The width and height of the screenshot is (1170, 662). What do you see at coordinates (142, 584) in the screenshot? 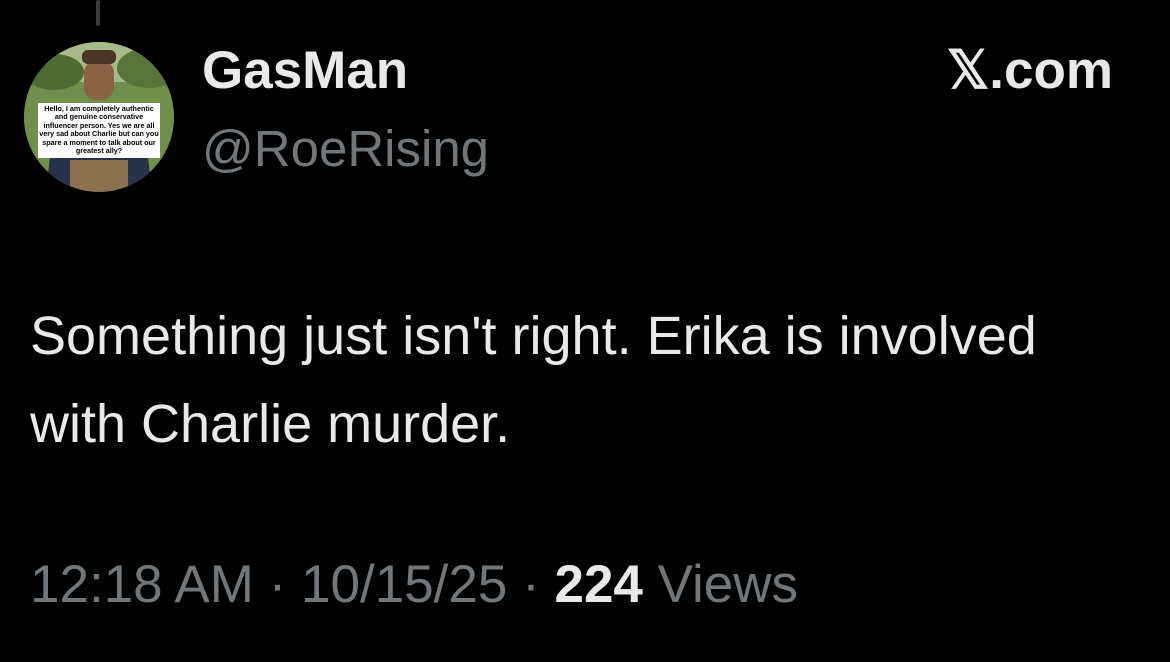
I see `tweet-time: 12:18 AM` at bounding box center [142, 584].